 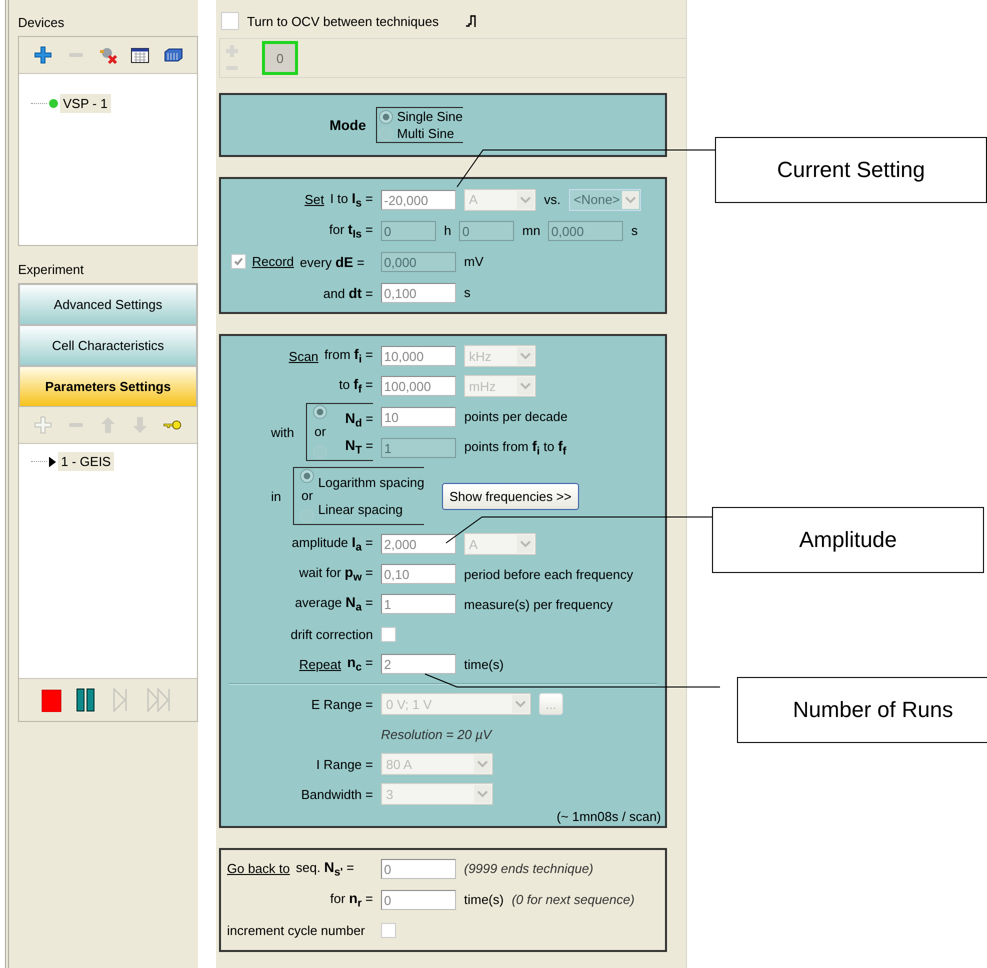 What do you see at coordinates (296, 930) in the screenshot?
I see `field-label: increment cycle number` at bounding box center [296, 930].